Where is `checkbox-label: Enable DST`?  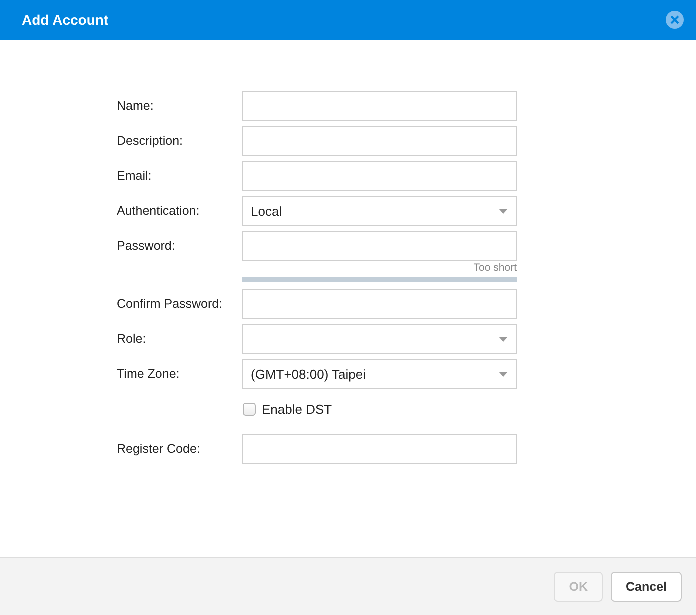 checkbox-label: Enable DST is located at coordinates (297, 409).